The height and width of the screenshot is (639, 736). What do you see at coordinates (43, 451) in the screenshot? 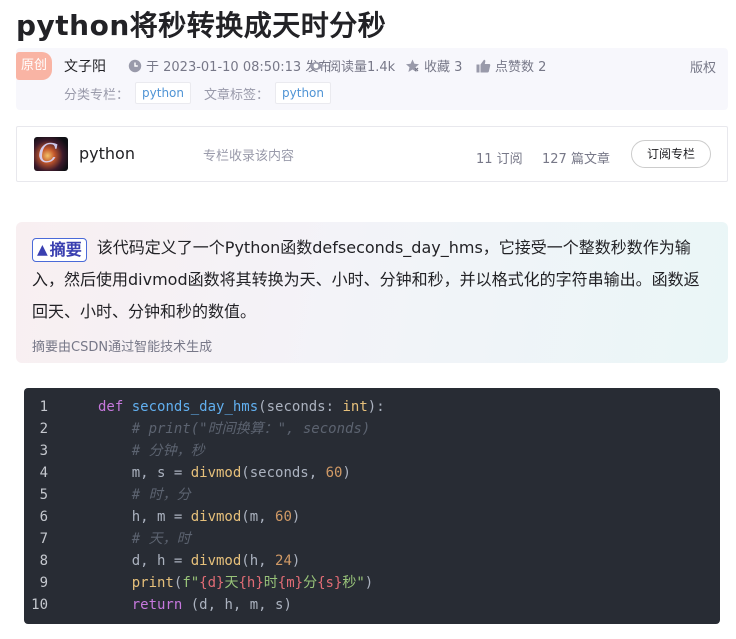
I see `line-number: 3` at bounding box center [43, 451].